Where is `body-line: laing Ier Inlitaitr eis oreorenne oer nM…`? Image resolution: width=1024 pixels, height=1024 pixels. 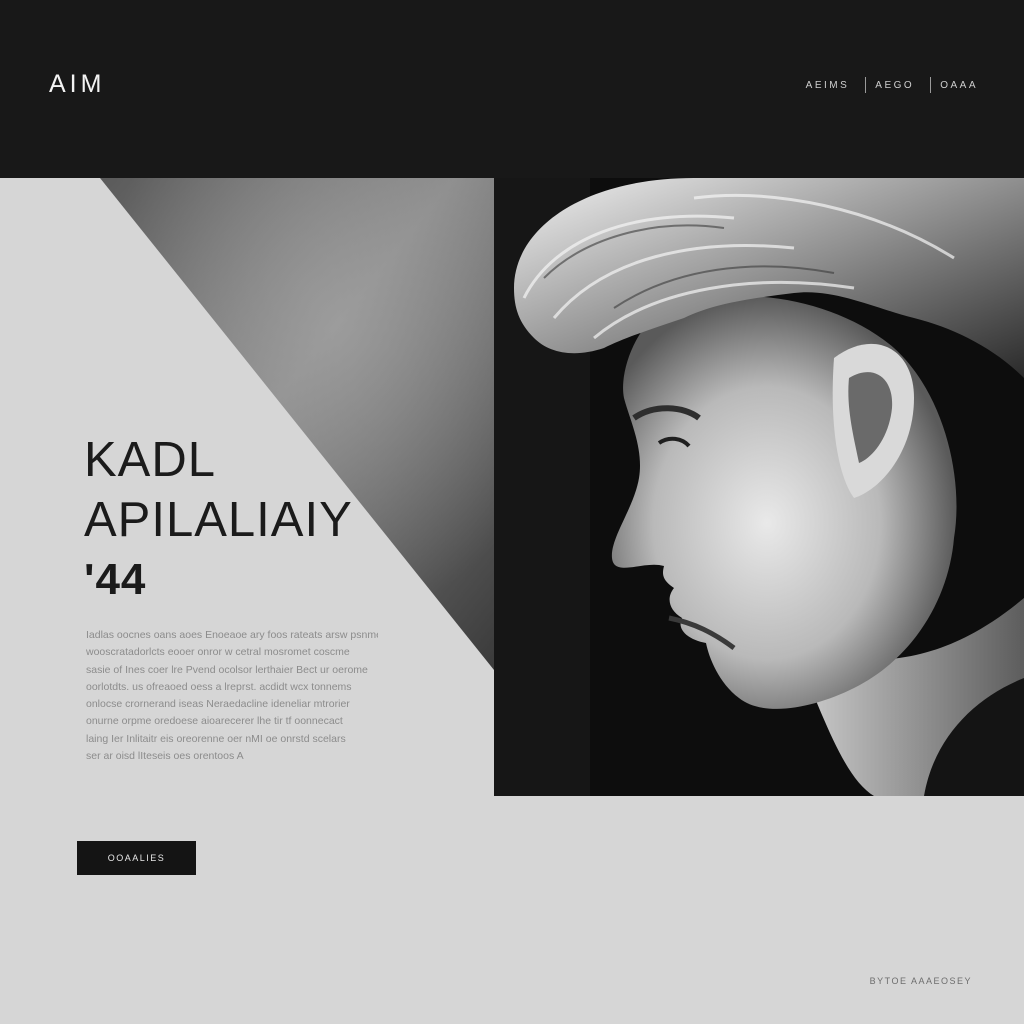 body-line: laing Ier Inlitaitr eis oreorenne oer nM… is located at coordinates (216, 738).